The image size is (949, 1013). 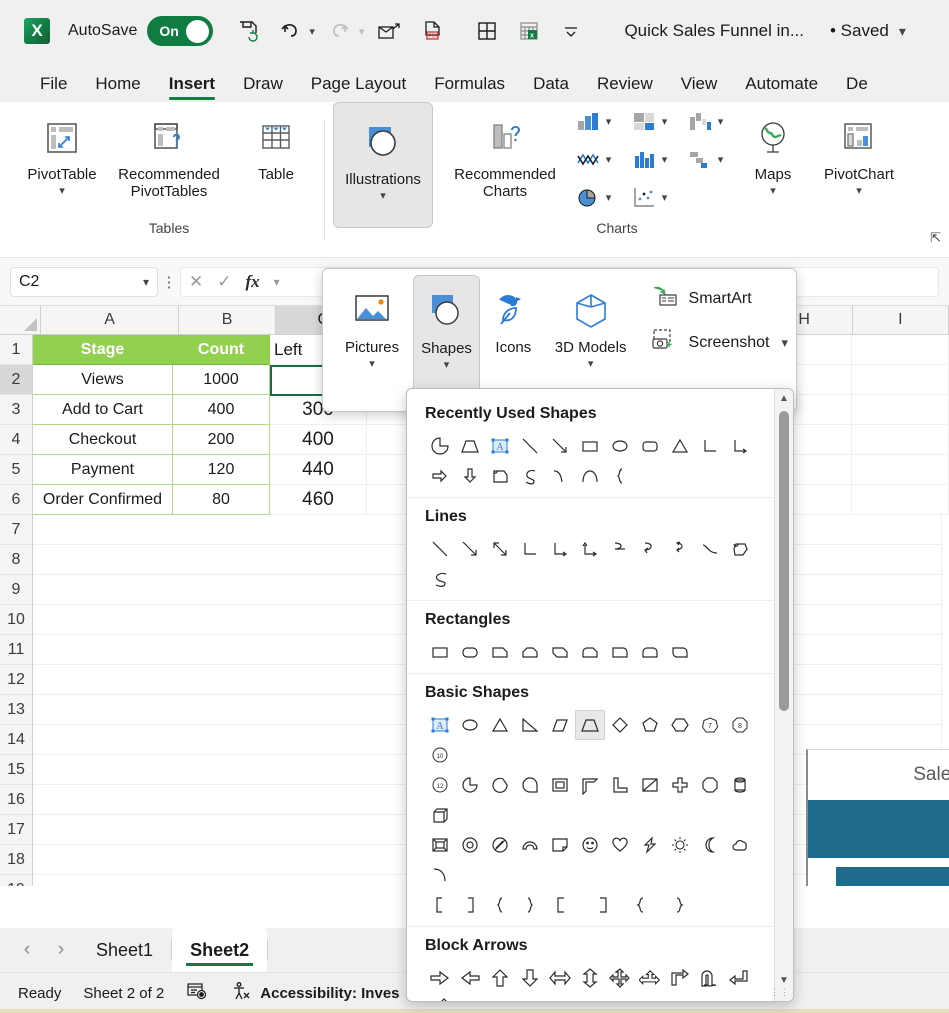 What do you see at coordinates (857, 88) in the screenshot?
I see `tab-developer: De` at bounding box center [857, 88].